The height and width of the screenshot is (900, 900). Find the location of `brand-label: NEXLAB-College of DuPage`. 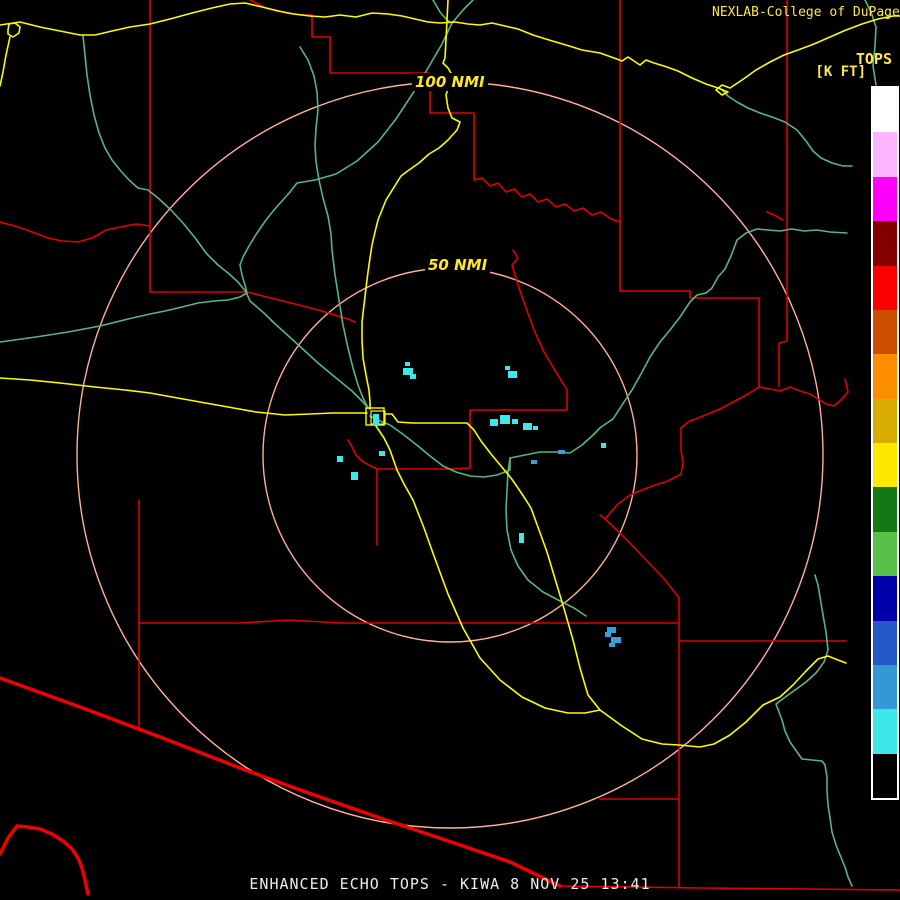

brand-label: NEXLAB-College of DuPage is located at coordinates (806, 12).